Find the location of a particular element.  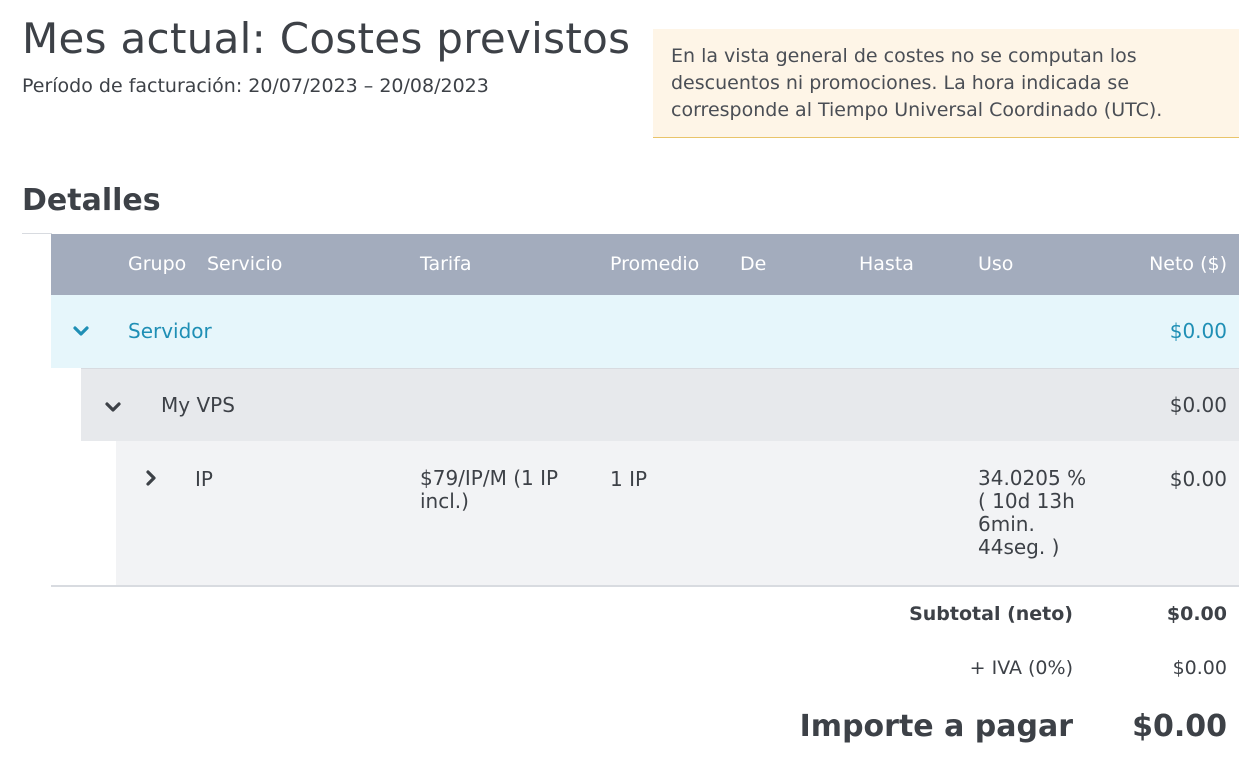

details-title: Detalles is located at coordinates (91, 200).